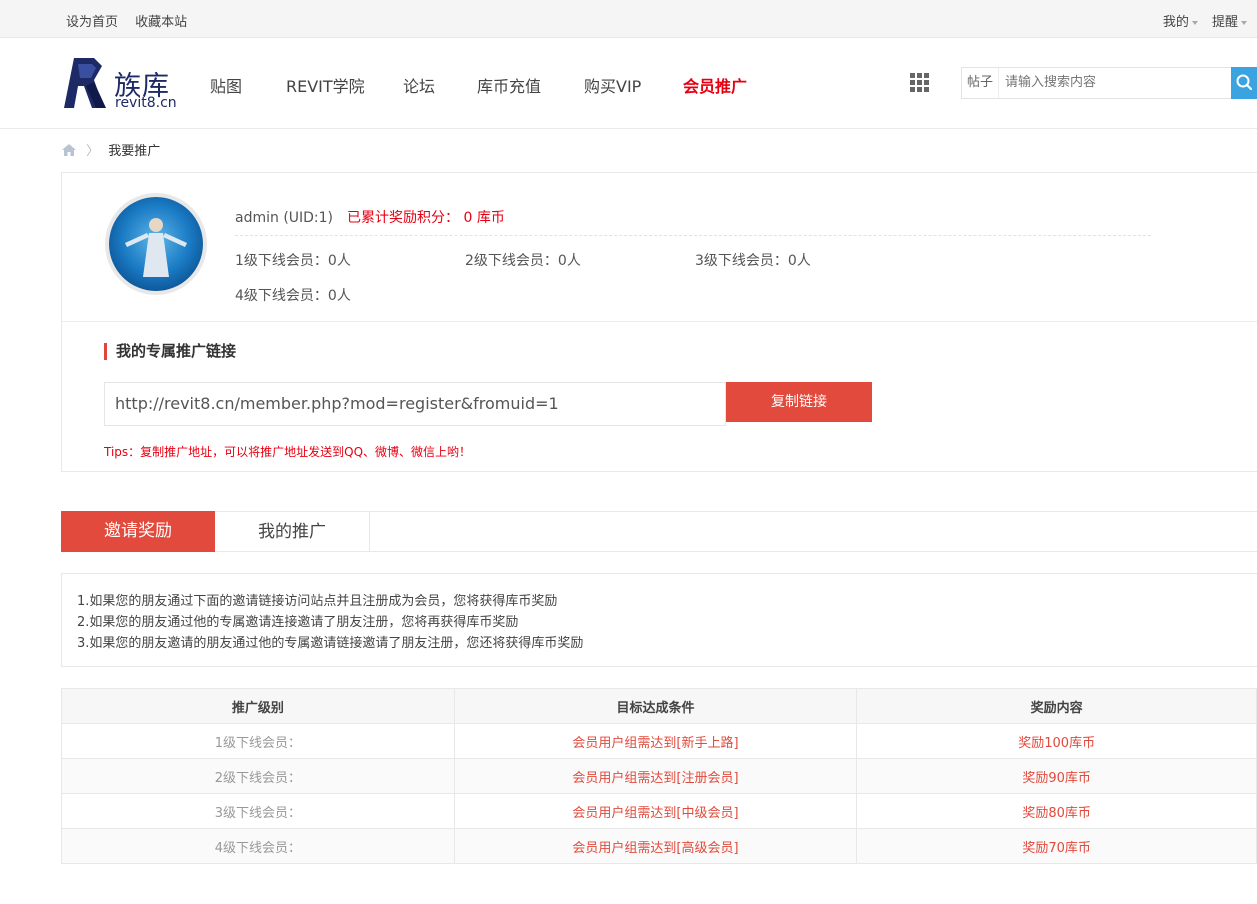 The width and height of the screenshot is (1257, 904). What do you see at coordinates (426, 218) in the screenshot?
I see `reward-total: 已累计奖励积分： 0 库币` at bounding box center [426, 218].